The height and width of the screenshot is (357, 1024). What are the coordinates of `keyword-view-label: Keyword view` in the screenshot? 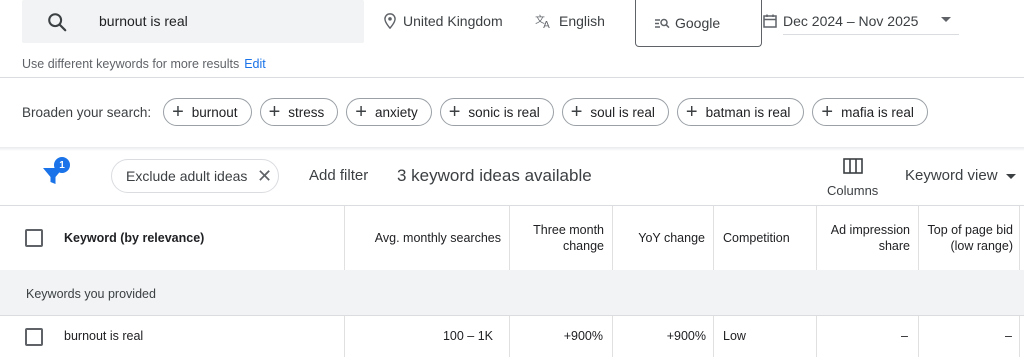 It's located at (951, 175).